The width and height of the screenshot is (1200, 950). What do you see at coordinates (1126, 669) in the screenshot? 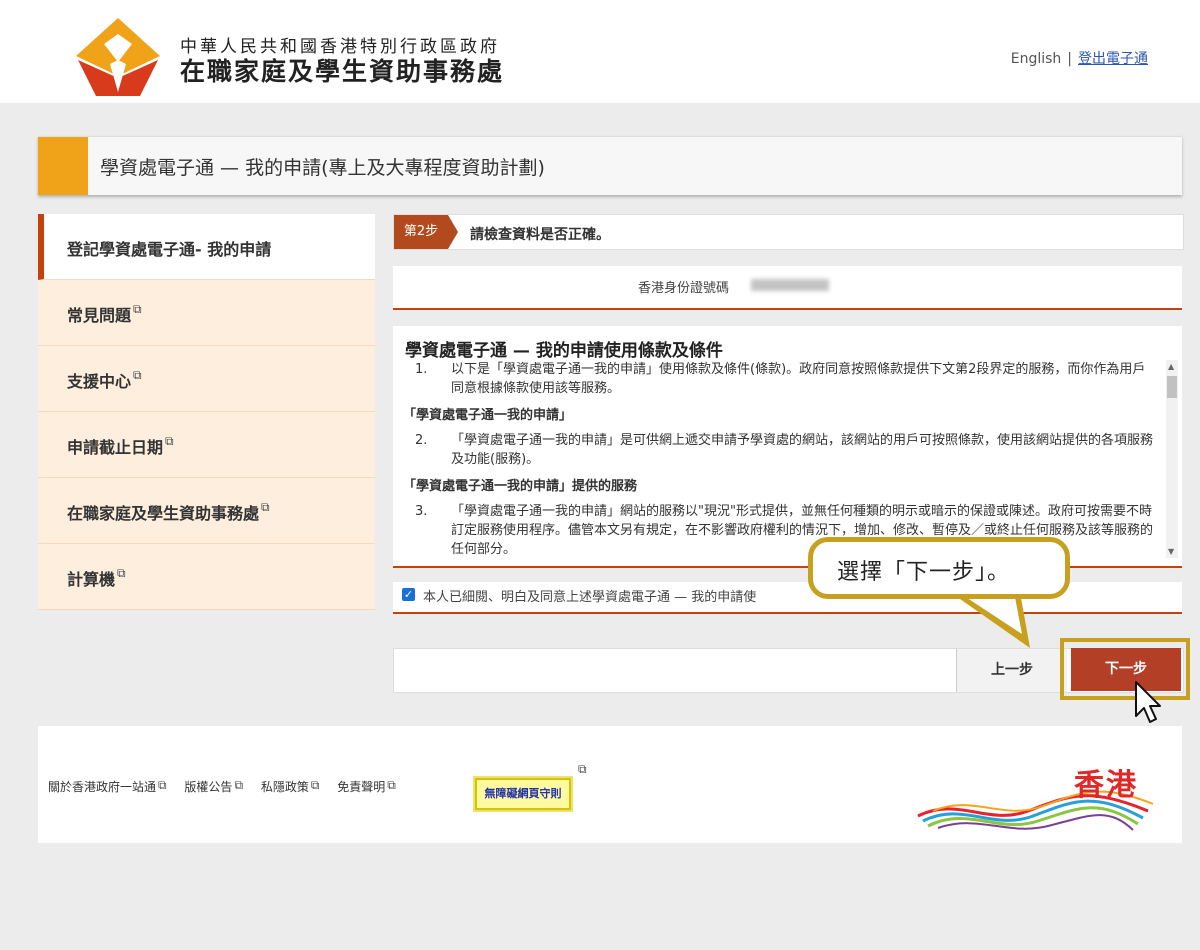
I see `next-step-button: 下一步` at bounding box center [1126, 669].